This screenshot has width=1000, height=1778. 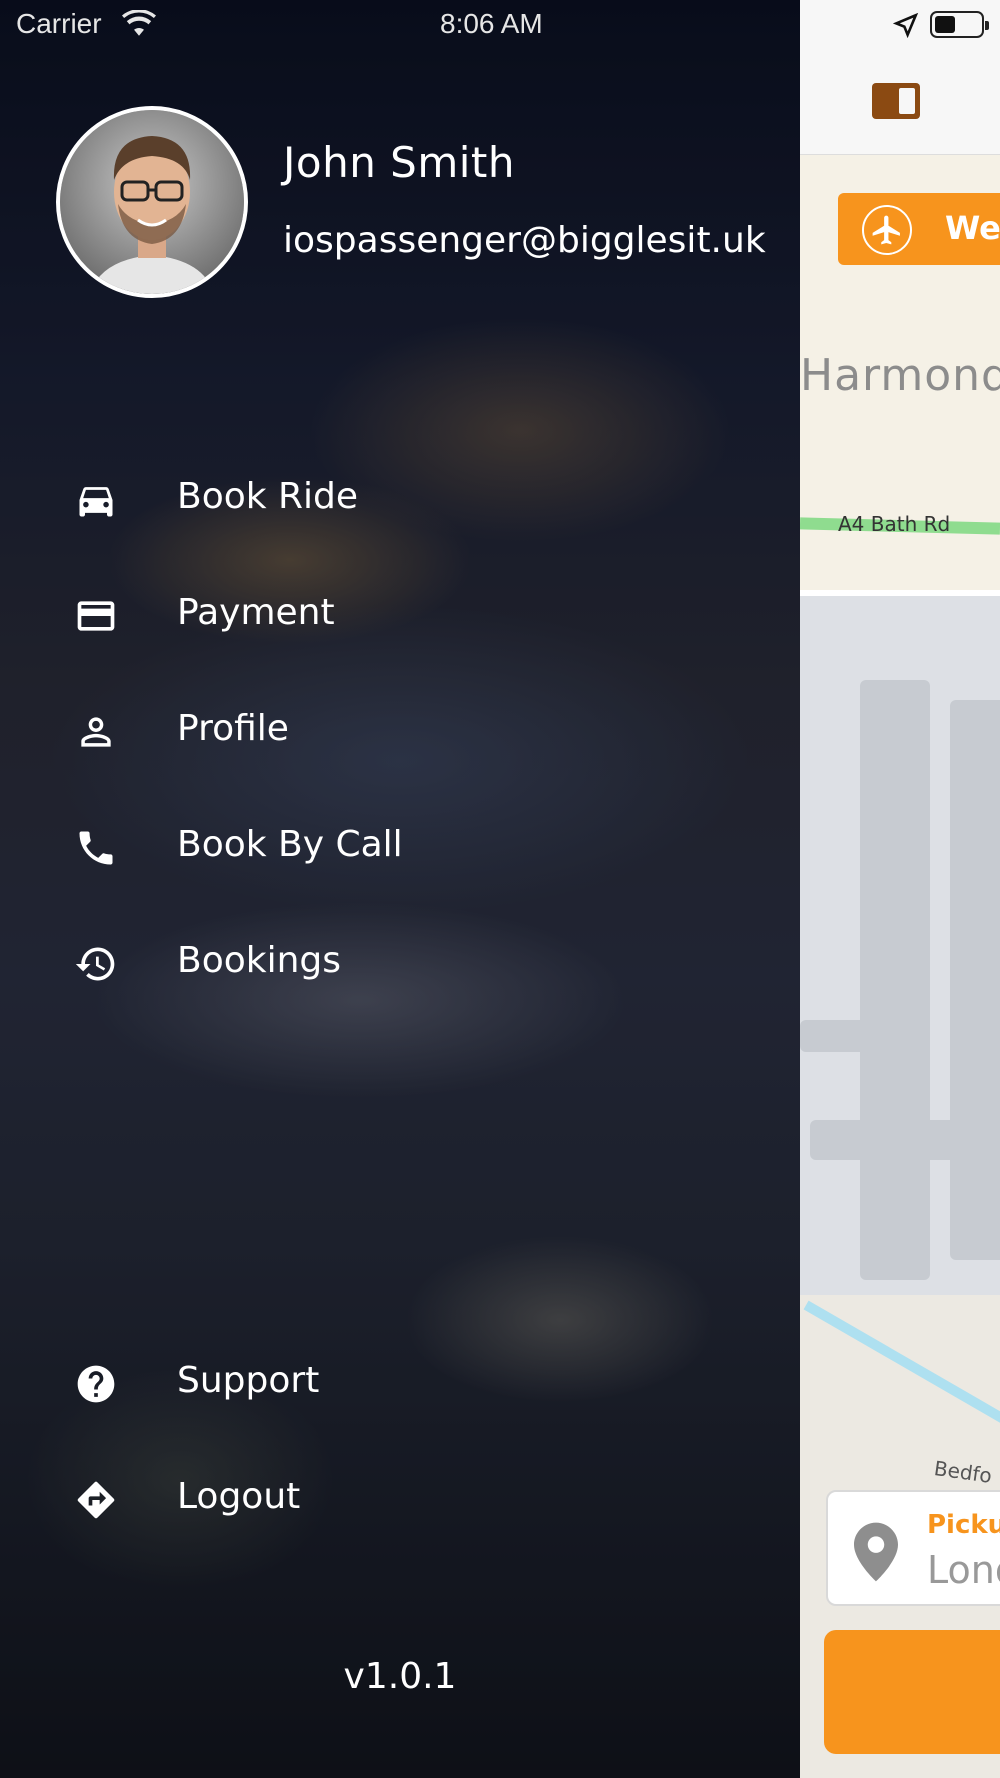 What do you see at coordinates (900, 375) in the screenshot?
I see `map-place-label: Harmonds` at bounding box center [900, 375].